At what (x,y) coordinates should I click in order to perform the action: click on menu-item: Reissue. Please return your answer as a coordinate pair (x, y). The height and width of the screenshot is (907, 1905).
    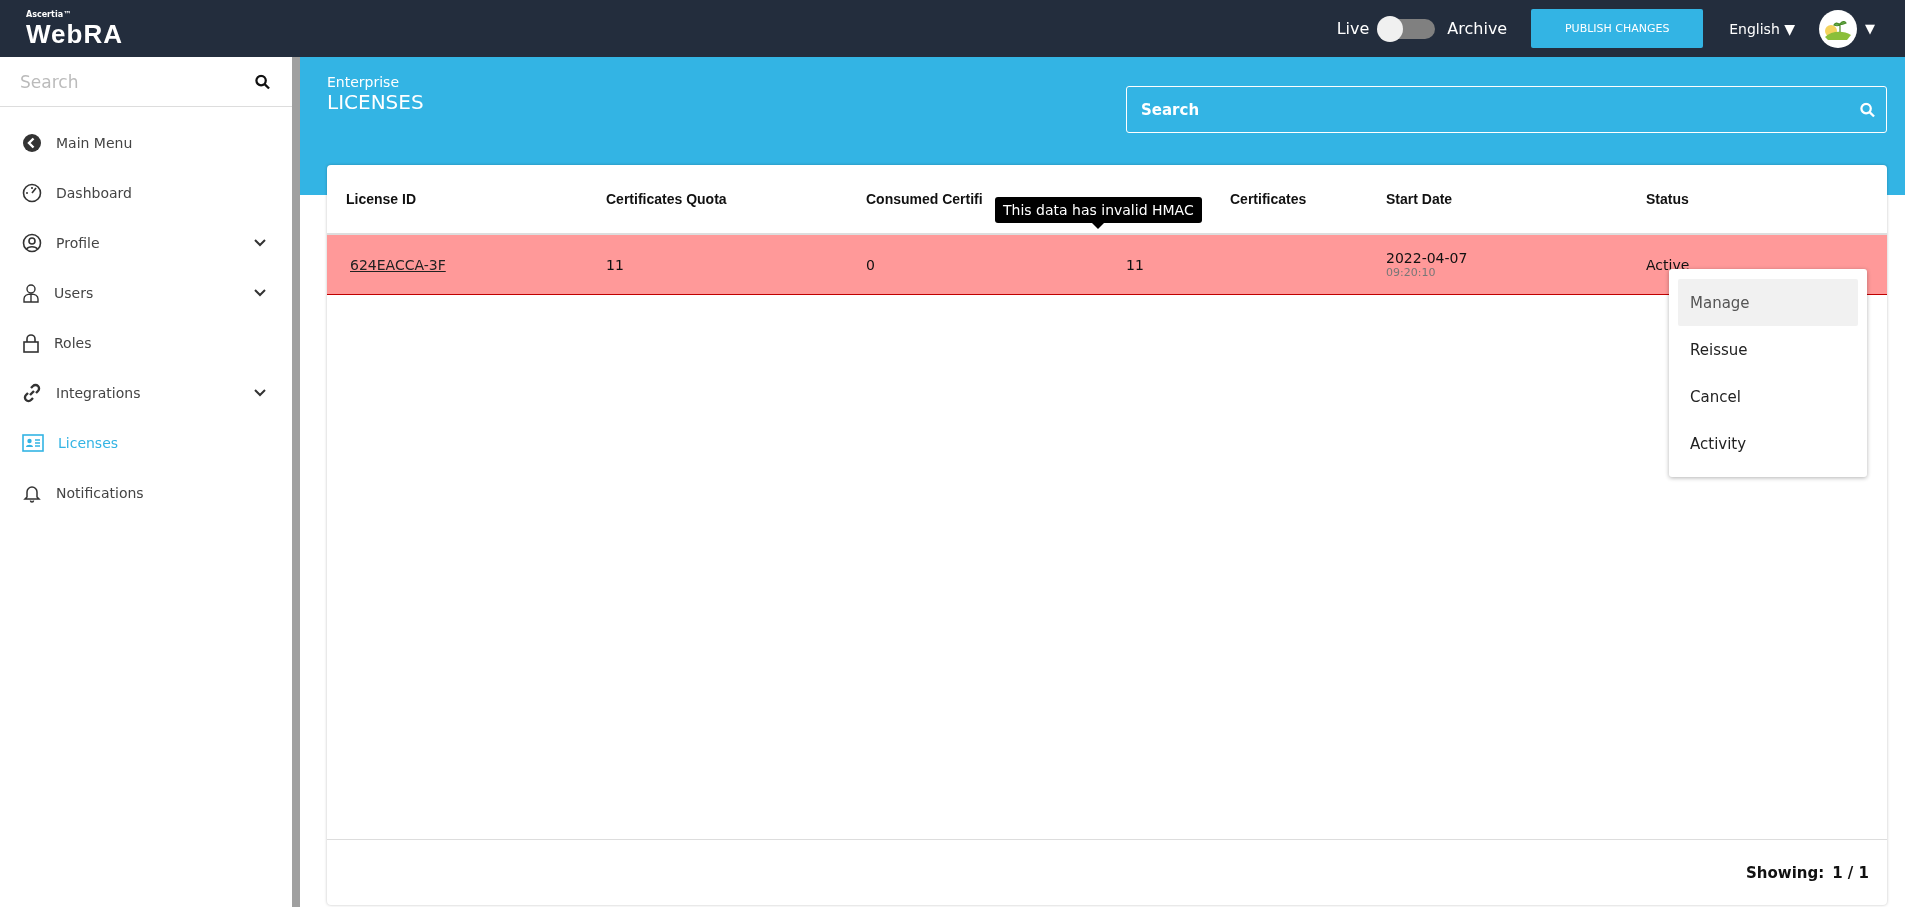
    Looking at the image, I should click on (1768, 349).